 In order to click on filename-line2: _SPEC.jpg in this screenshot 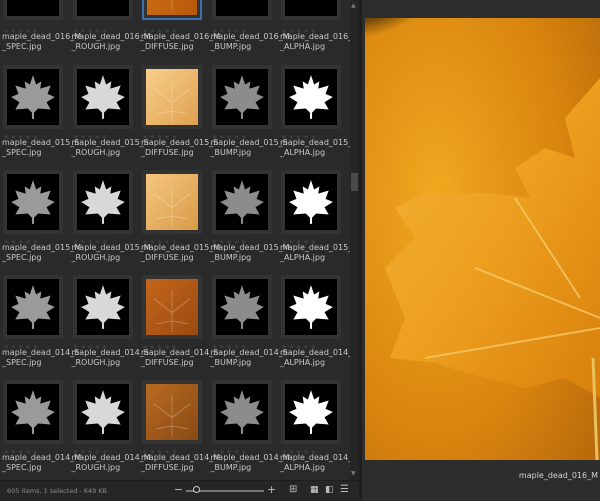, I will do `click(22, 152)`.